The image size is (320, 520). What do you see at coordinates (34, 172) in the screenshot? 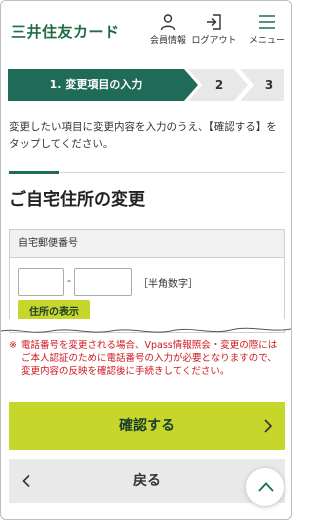
I see `section-accent-line` at bounding box center [34, 172].